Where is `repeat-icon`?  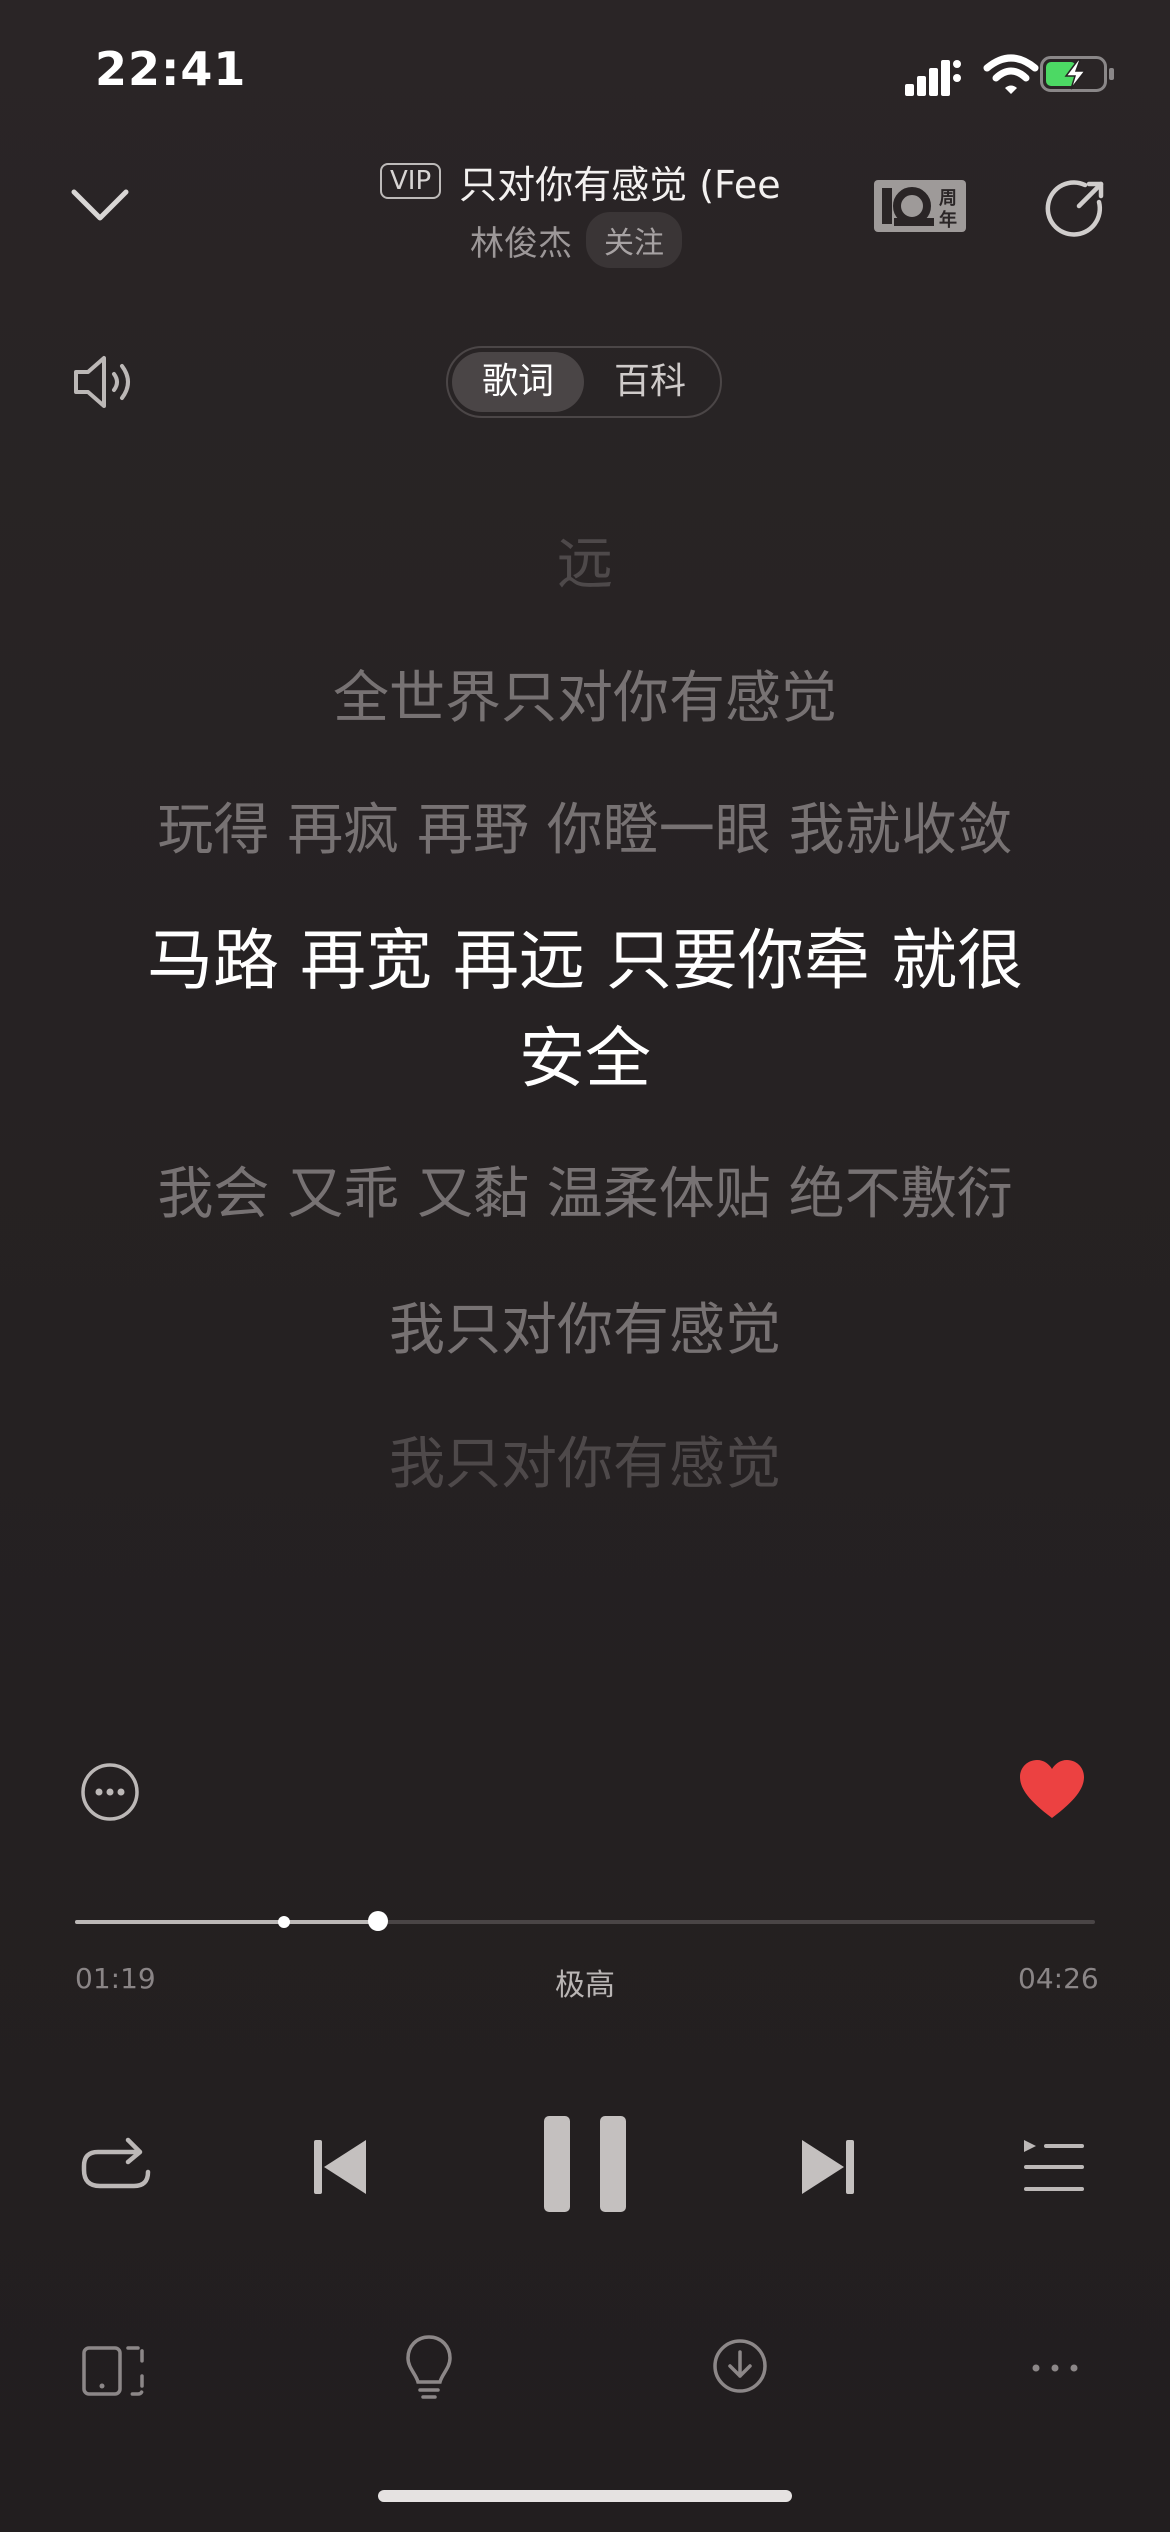 repeat-icon is located at coordinates (115, 2165).